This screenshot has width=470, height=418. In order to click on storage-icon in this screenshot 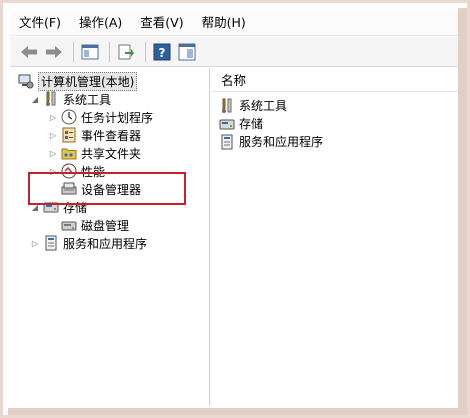, I will do `click(227, 124)`.